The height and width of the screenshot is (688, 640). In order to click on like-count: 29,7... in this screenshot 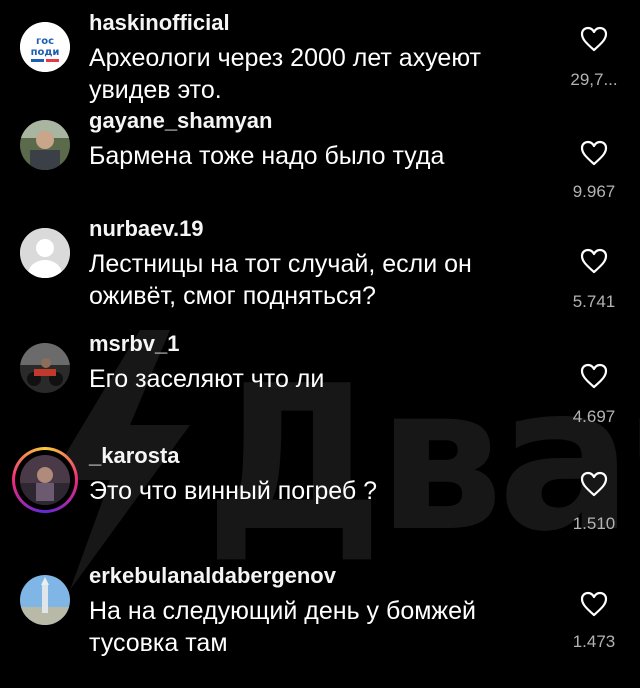, I will do `click(594, 79)`.